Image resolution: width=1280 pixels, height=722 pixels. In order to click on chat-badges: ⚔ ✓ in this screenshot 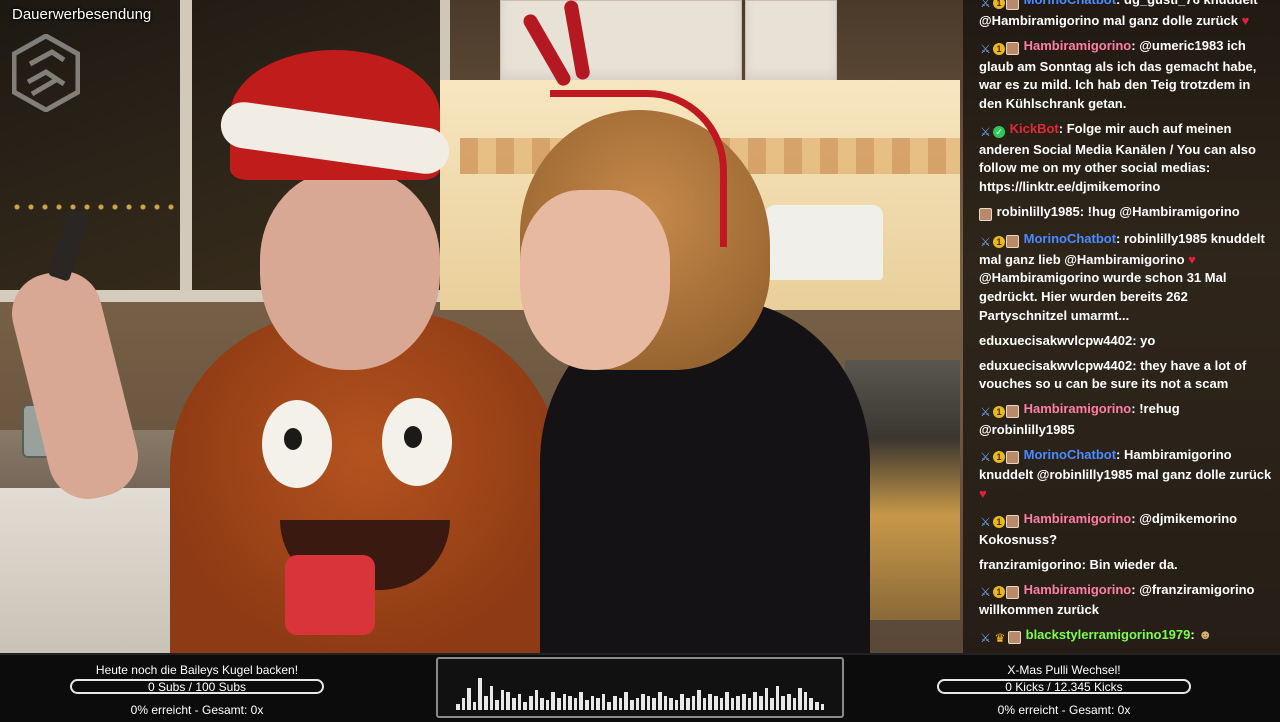, I will do `click(992, 131)`.